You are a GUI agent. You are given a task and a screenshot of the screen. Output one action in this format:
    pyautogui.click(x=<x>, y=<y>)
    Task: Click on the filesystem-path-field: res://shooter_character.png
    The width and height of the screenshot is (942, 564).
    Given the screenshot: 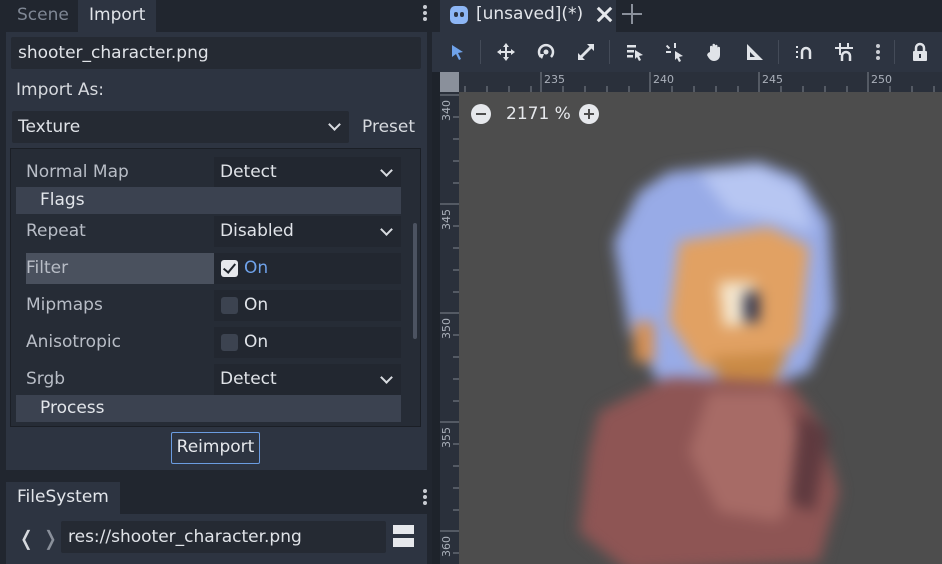 What is the action you would take?
    pyautogui.click(x=223, y=537)
    